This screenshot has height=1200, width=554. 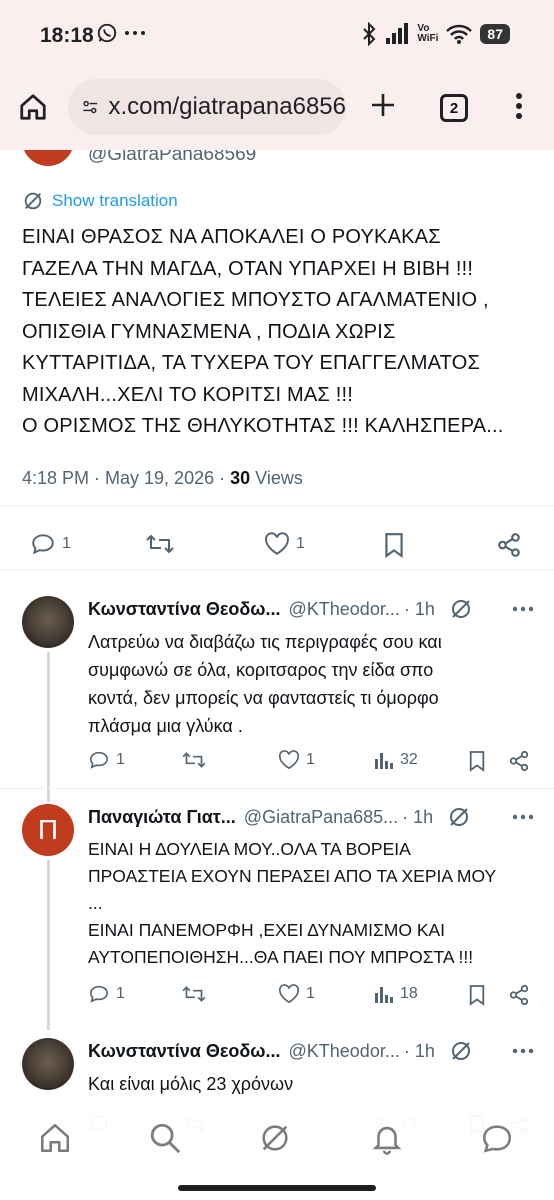 I want to click on tab-switcher-icon: 2, so click(x=454, y=108).